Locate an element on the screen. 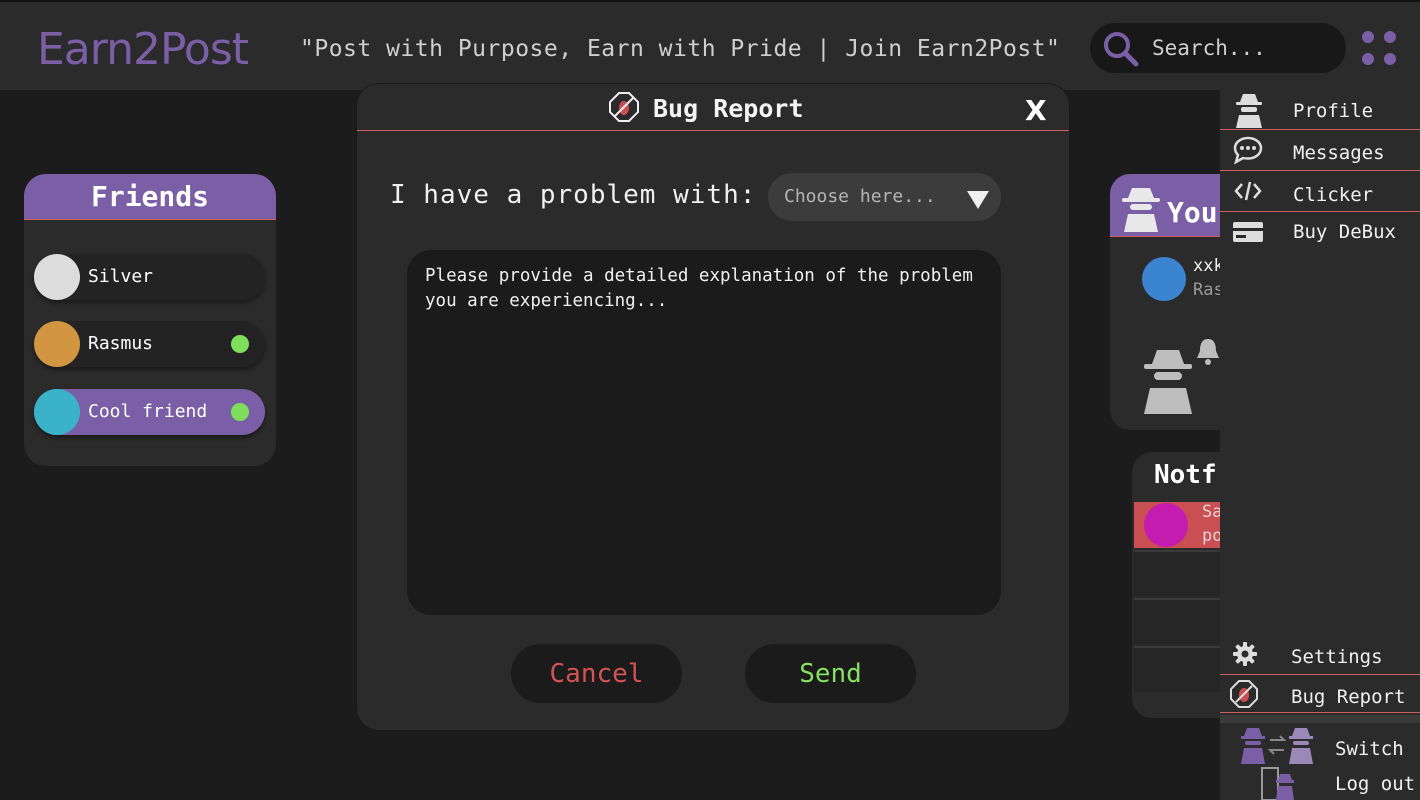 The height and width of the screenshot is (800, 1420). menu-item-buy-debux: Buy DeBux is located at coordinates (1320, 233).